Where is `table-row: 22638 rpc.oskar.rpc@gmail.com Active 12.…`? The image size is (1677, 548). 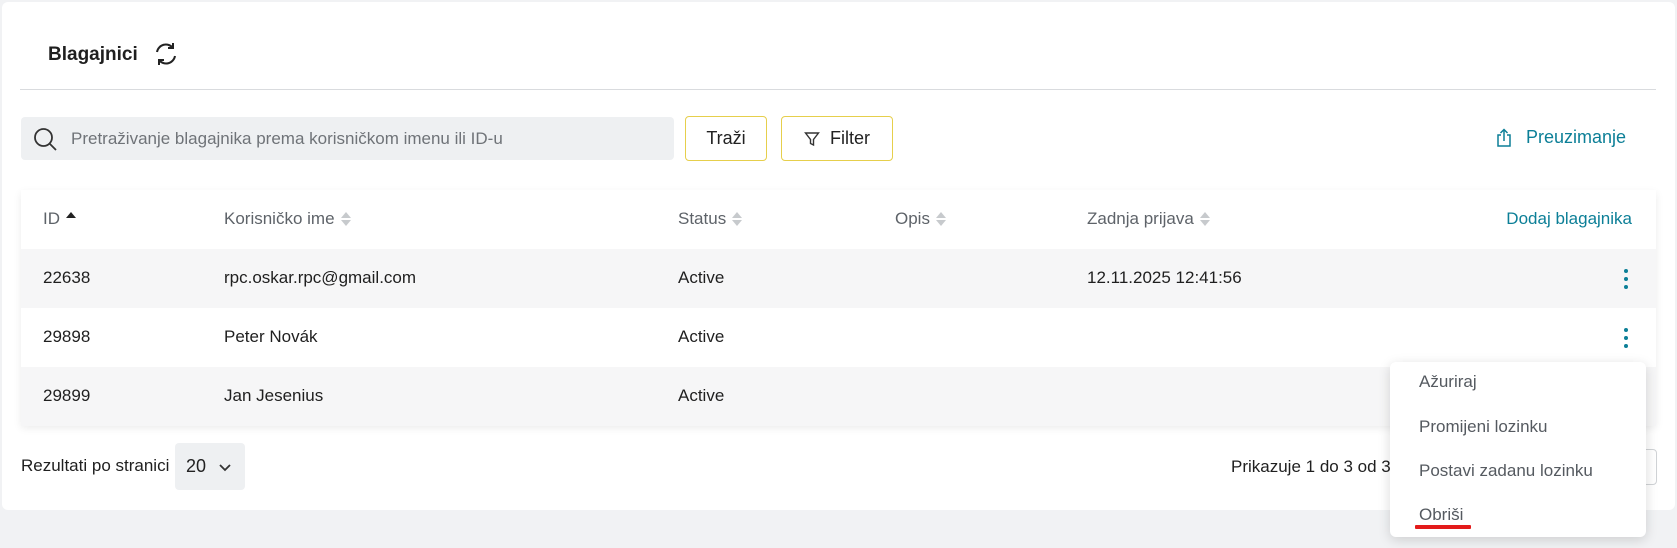
table-row: 22638 rpc.oskar.rpc@gmail.com Active 12.… is located at coordinates (838, 278).